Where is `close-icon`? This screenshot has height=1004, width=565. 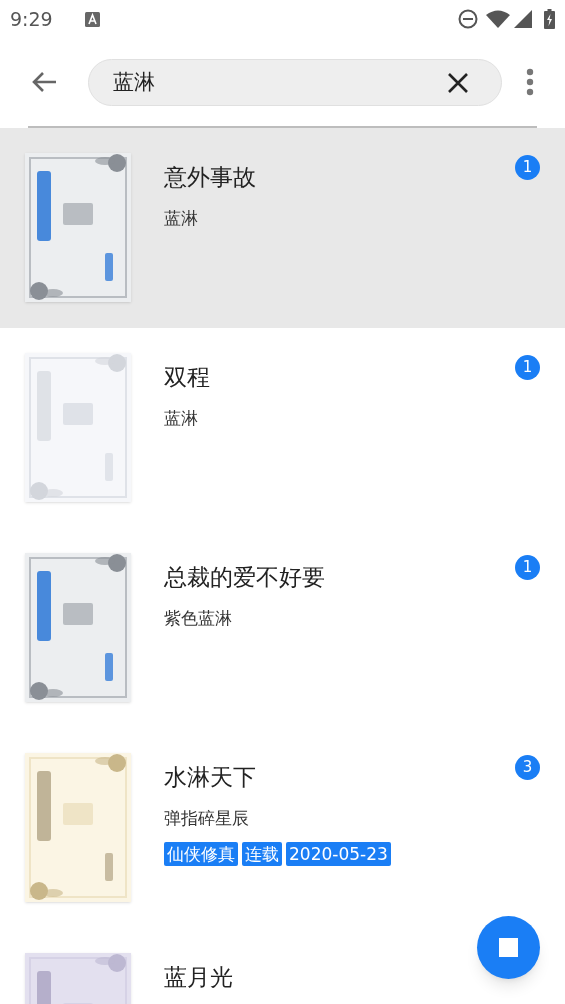 close-icon is located at coordinates (458, 82).